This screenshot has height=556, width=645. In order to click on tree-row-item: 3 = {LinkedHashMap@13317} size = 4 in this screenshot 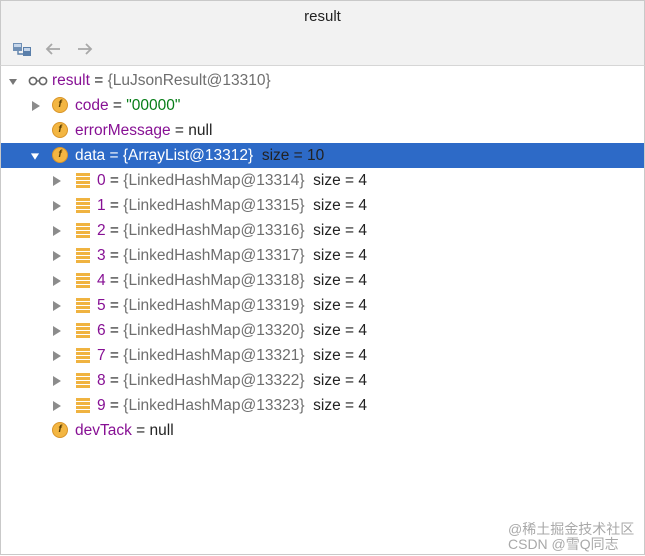, I will do `click(322, 255)`.